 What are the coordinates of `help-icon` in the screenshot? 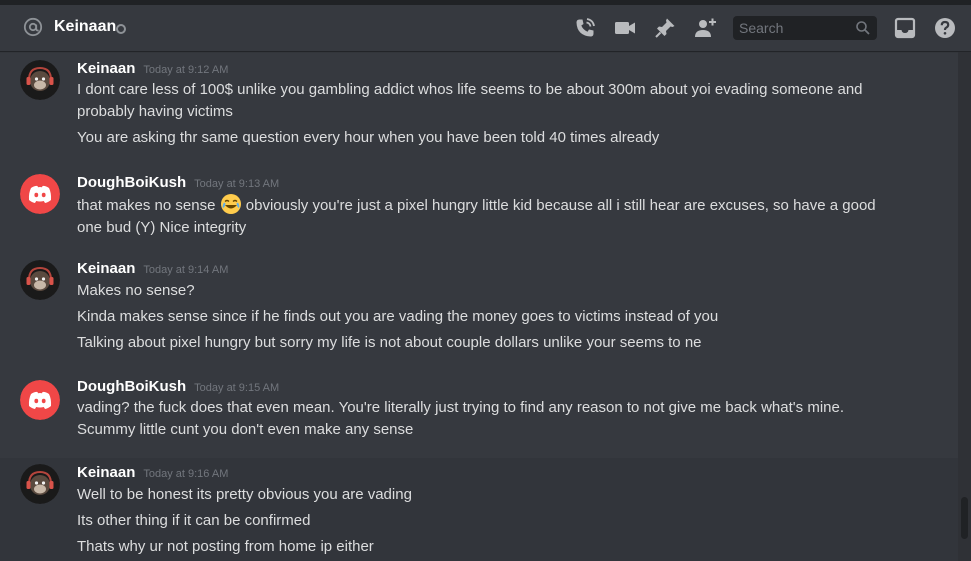 It's located at (945, 28).